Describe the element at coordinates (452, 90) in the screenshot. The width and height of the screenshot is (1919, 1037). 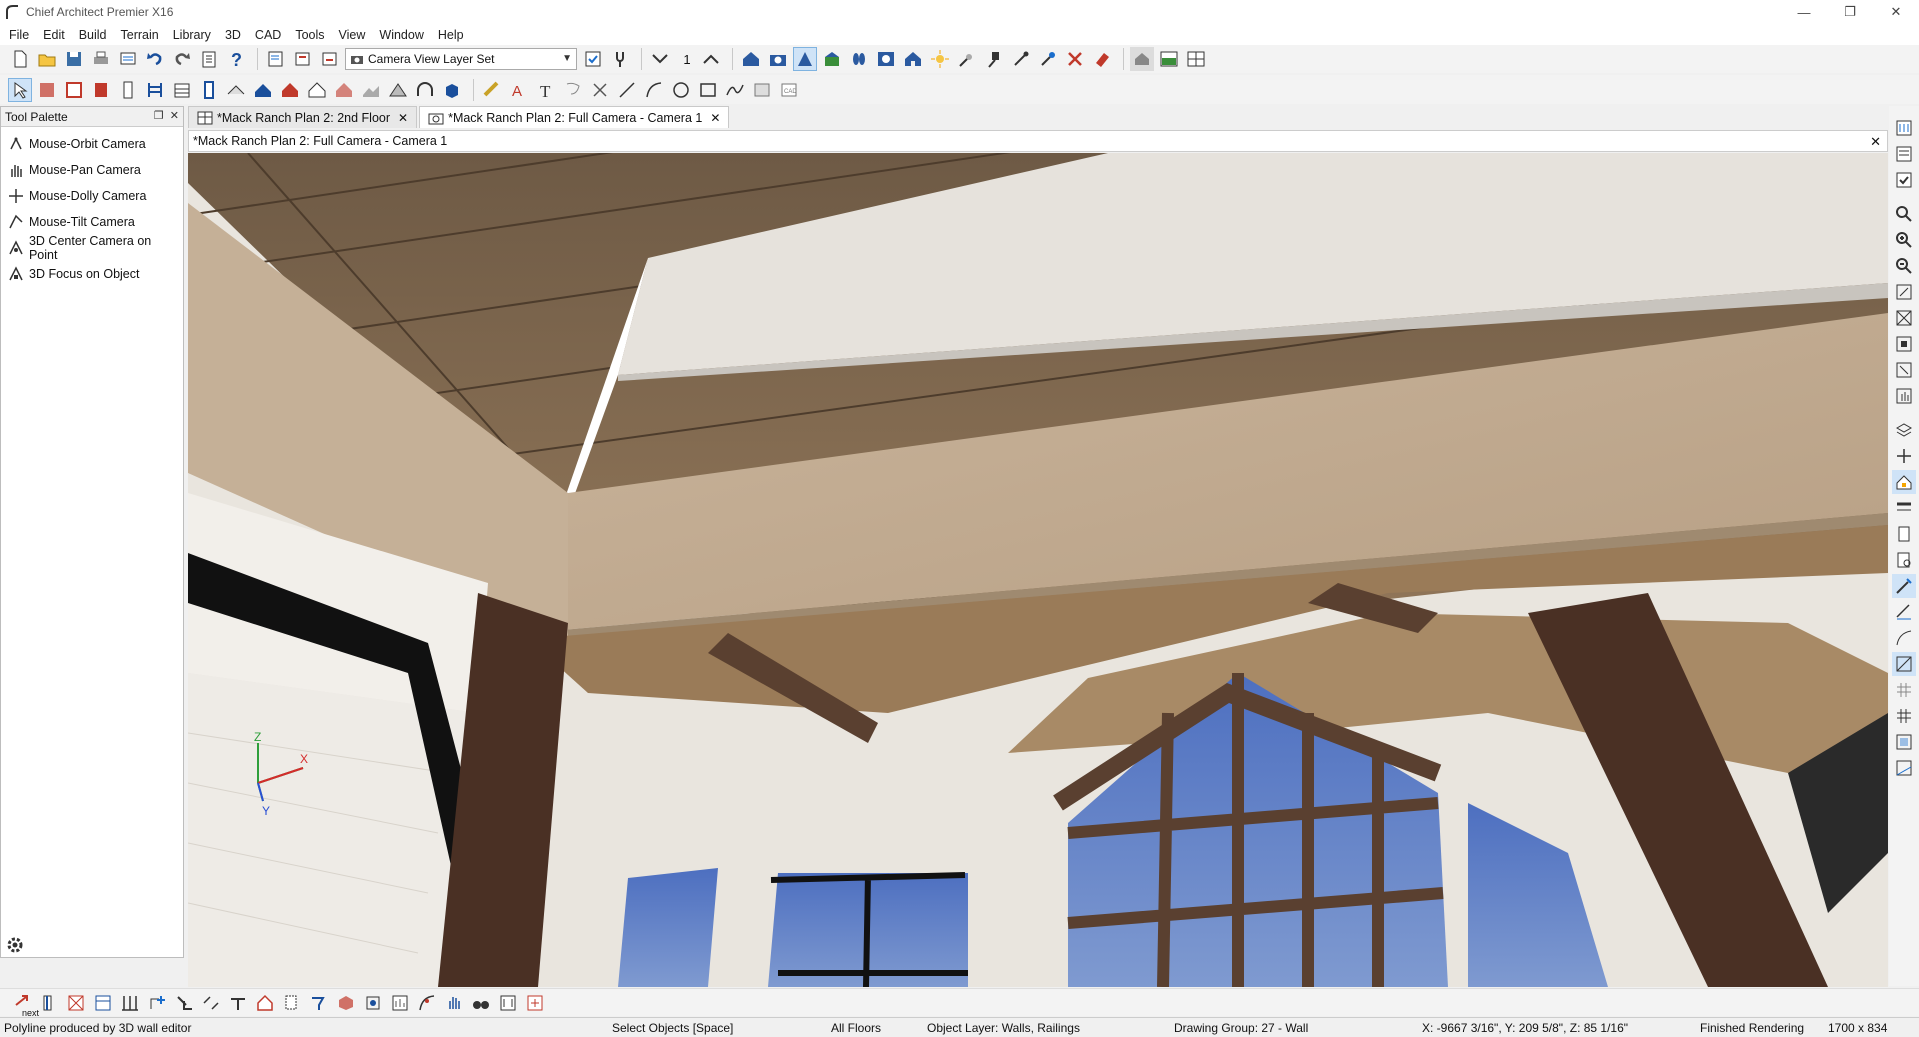
I see `3d-box-icon` at that location.